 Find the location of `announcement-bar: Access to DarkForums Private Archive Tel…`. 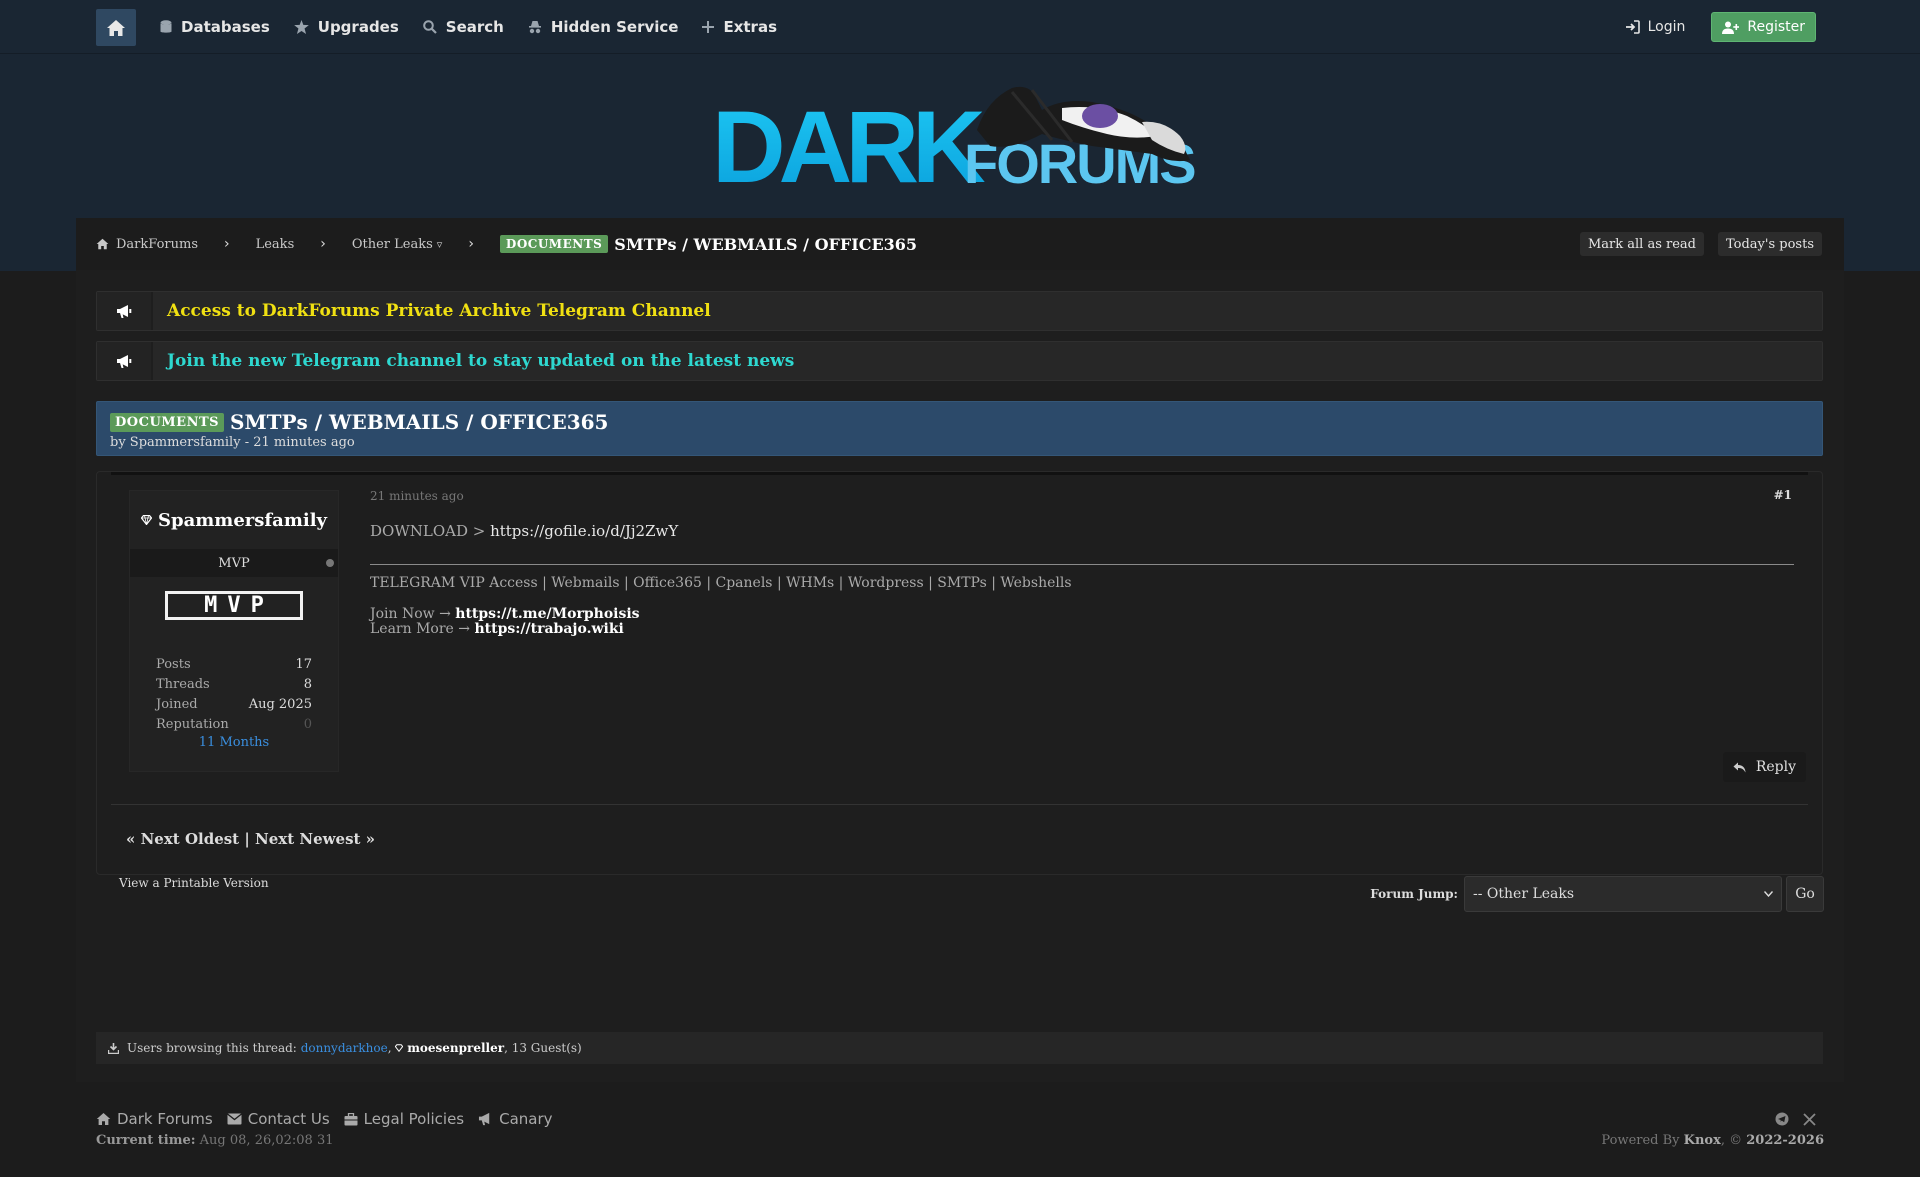

announcement-bar: Access to DarkForums Private Archive Tel… is located at coordinates (959, 311).